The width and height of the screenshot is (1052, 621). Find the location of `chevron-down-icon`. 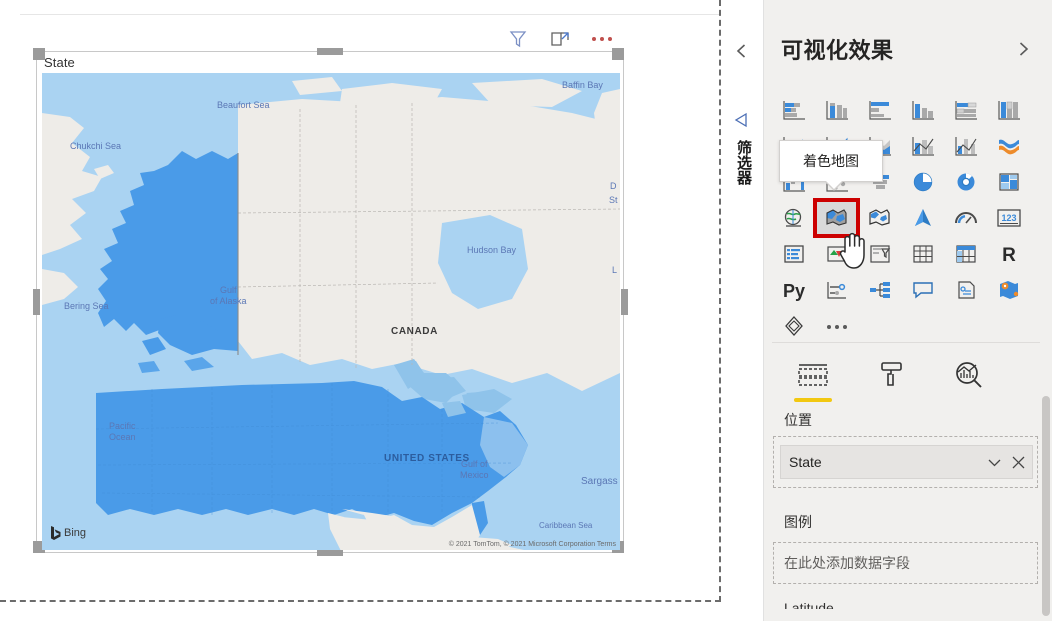

chevron-down-icon is located at coordinates (994, 462).